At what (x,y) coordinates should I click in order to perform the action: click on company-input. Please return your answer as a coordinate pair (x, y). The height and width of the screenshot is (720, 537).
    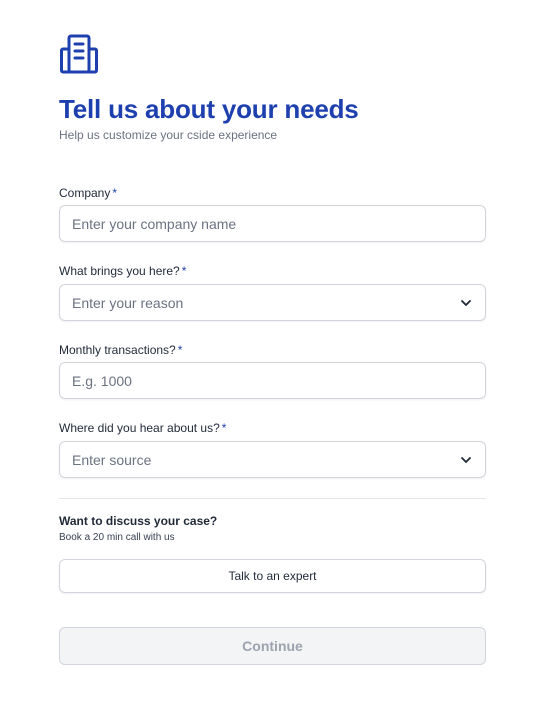
    Looking at the image, I should click on (272, 223).